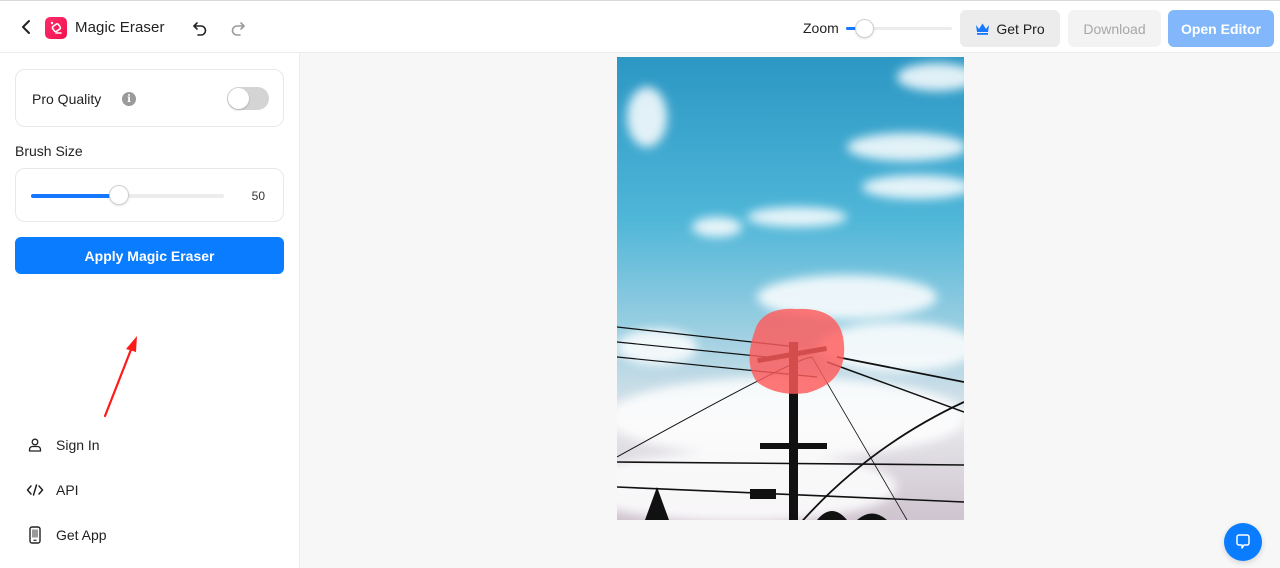  What do you see at coordinates (797, 351) in the screenshot?
I see `brush-mask` at bounding box center [797, 351].